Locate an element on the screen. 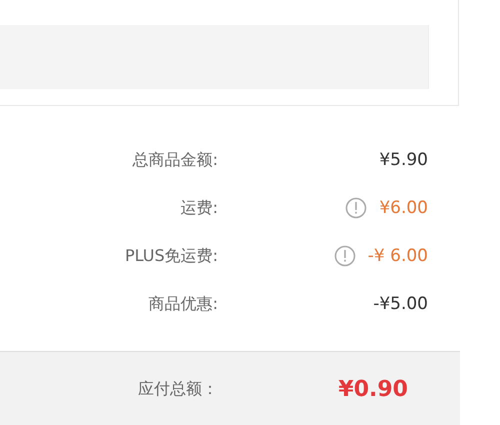  summary-label: 总商品金额: is located at coordinates (175, 160).